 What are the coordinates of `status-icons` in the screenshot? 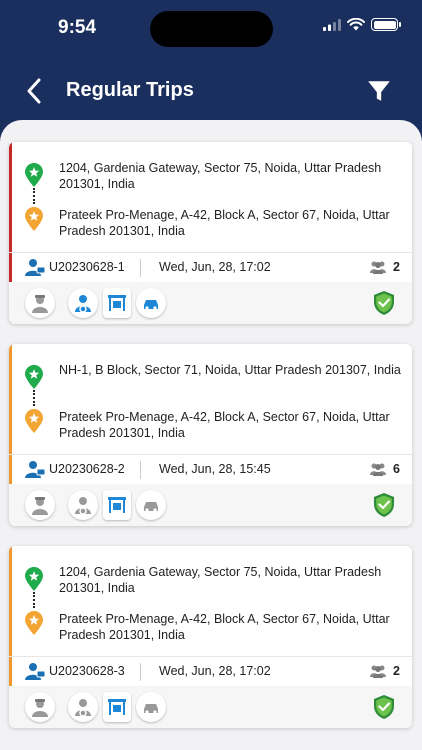 It's located at (362, 24).